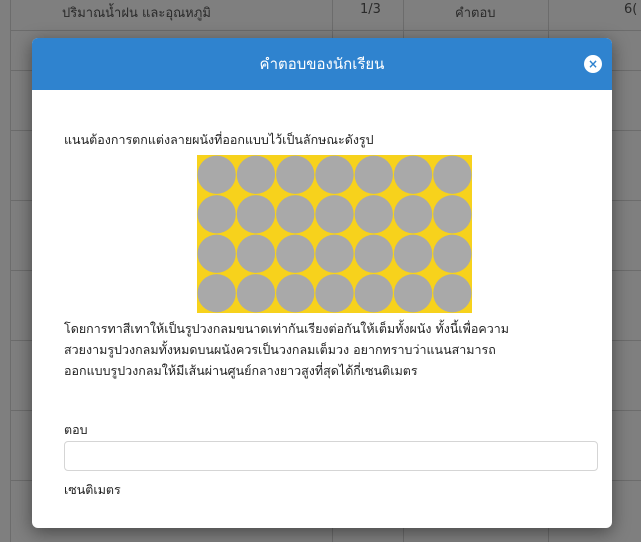  I want to click on answer-input, so click(331, 456).